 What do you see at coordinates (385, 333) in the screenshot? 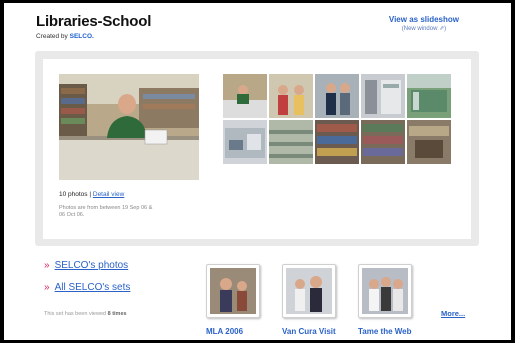
I see `set-title: Tame the Web` at bounding box center [385, 333].